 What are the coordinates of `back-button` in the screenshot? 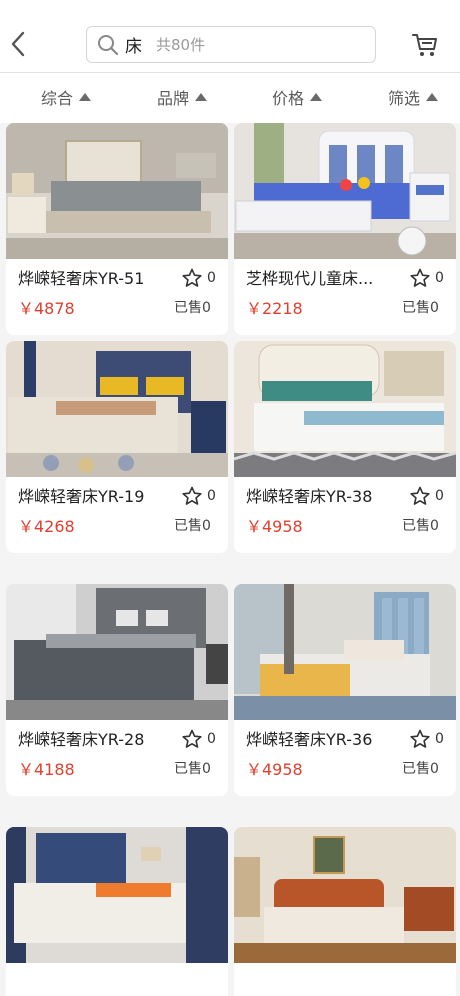 It's located at (18, 44).